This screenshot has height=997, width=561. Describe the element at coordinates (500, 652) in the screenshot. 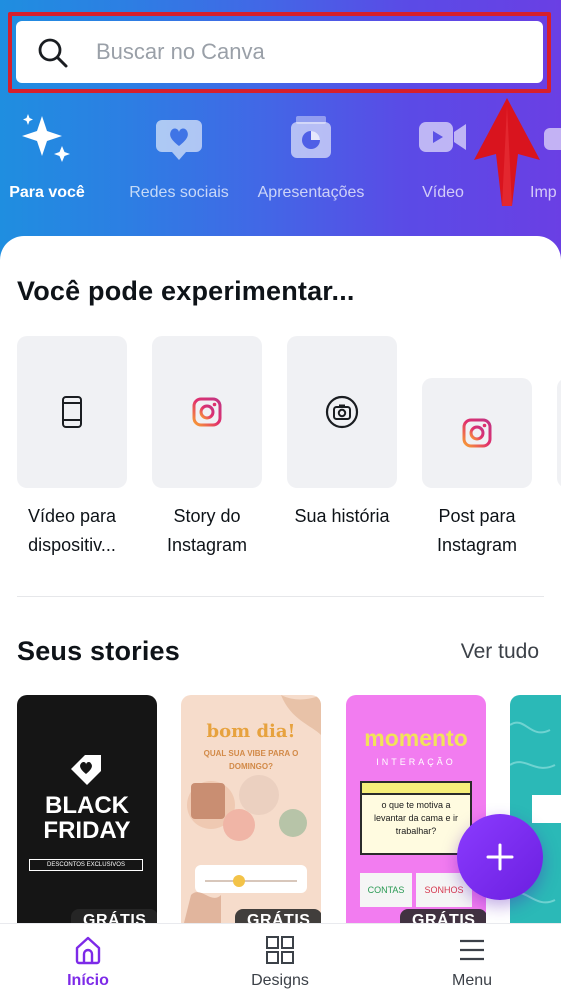

I see `see-all-link: Ver tudo` at that location.